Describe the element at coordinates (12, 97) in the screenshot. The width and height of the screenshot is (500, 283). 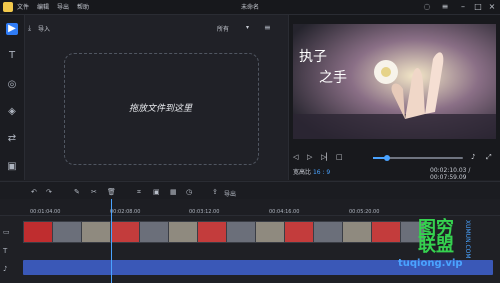
I see `left-toolbar` at that location.